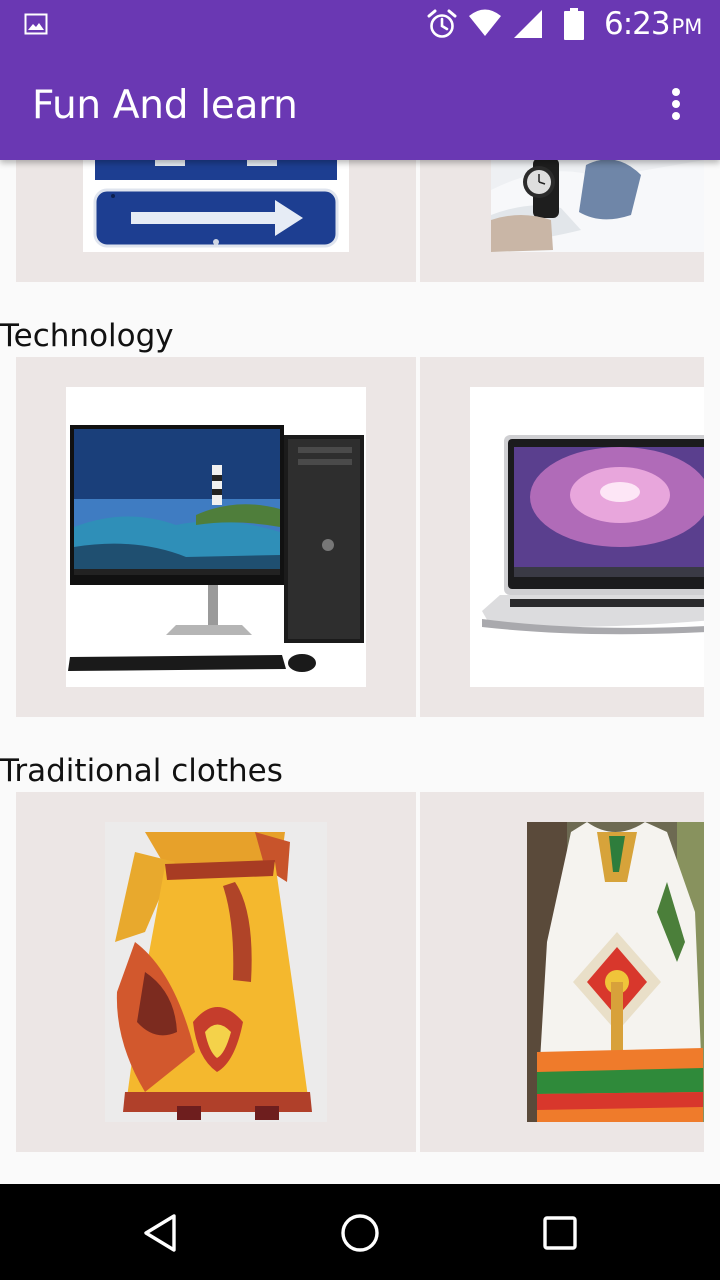  What do you see at coordinates (587, 537) in the screenshot?
I see `laptop-image` at bounding box center [587, 537].